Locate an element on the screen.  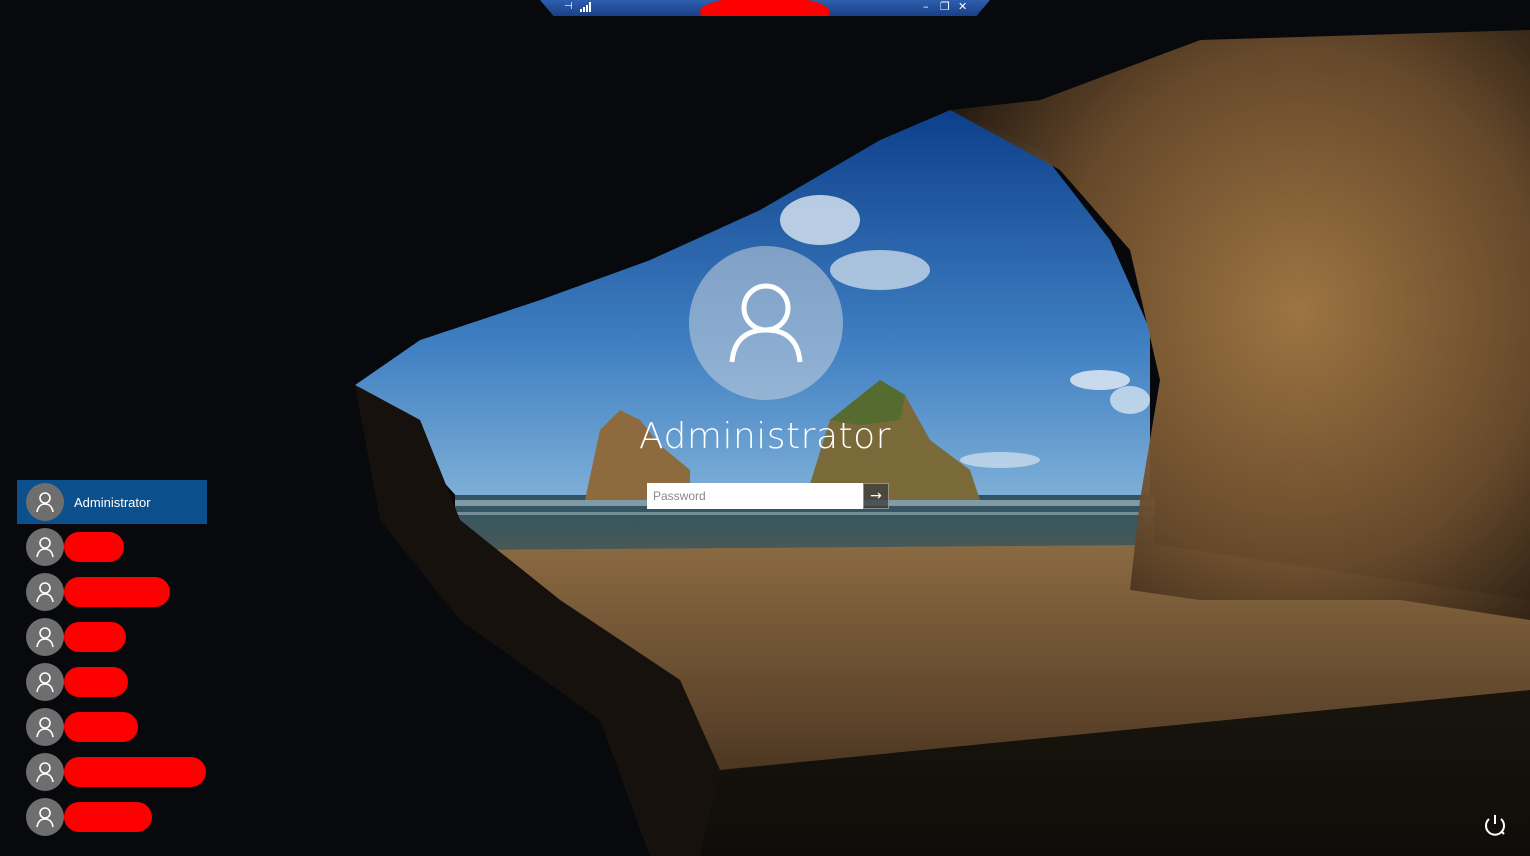
submit-button: → is located at coordinates (876, 496).